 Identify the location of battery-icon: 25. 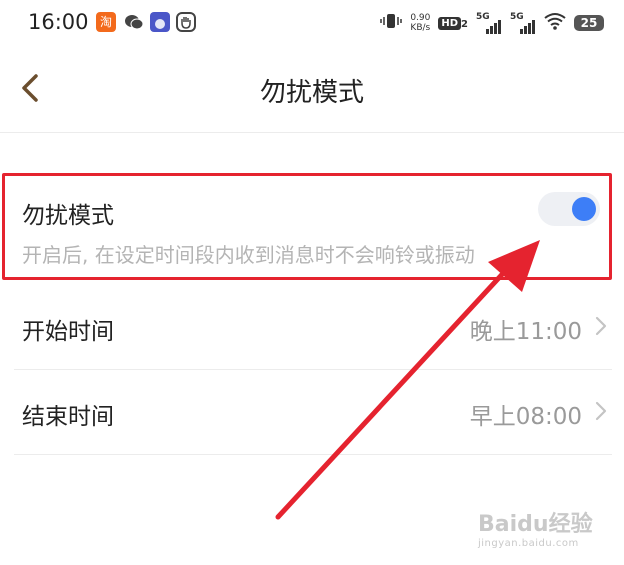
(589, 23).